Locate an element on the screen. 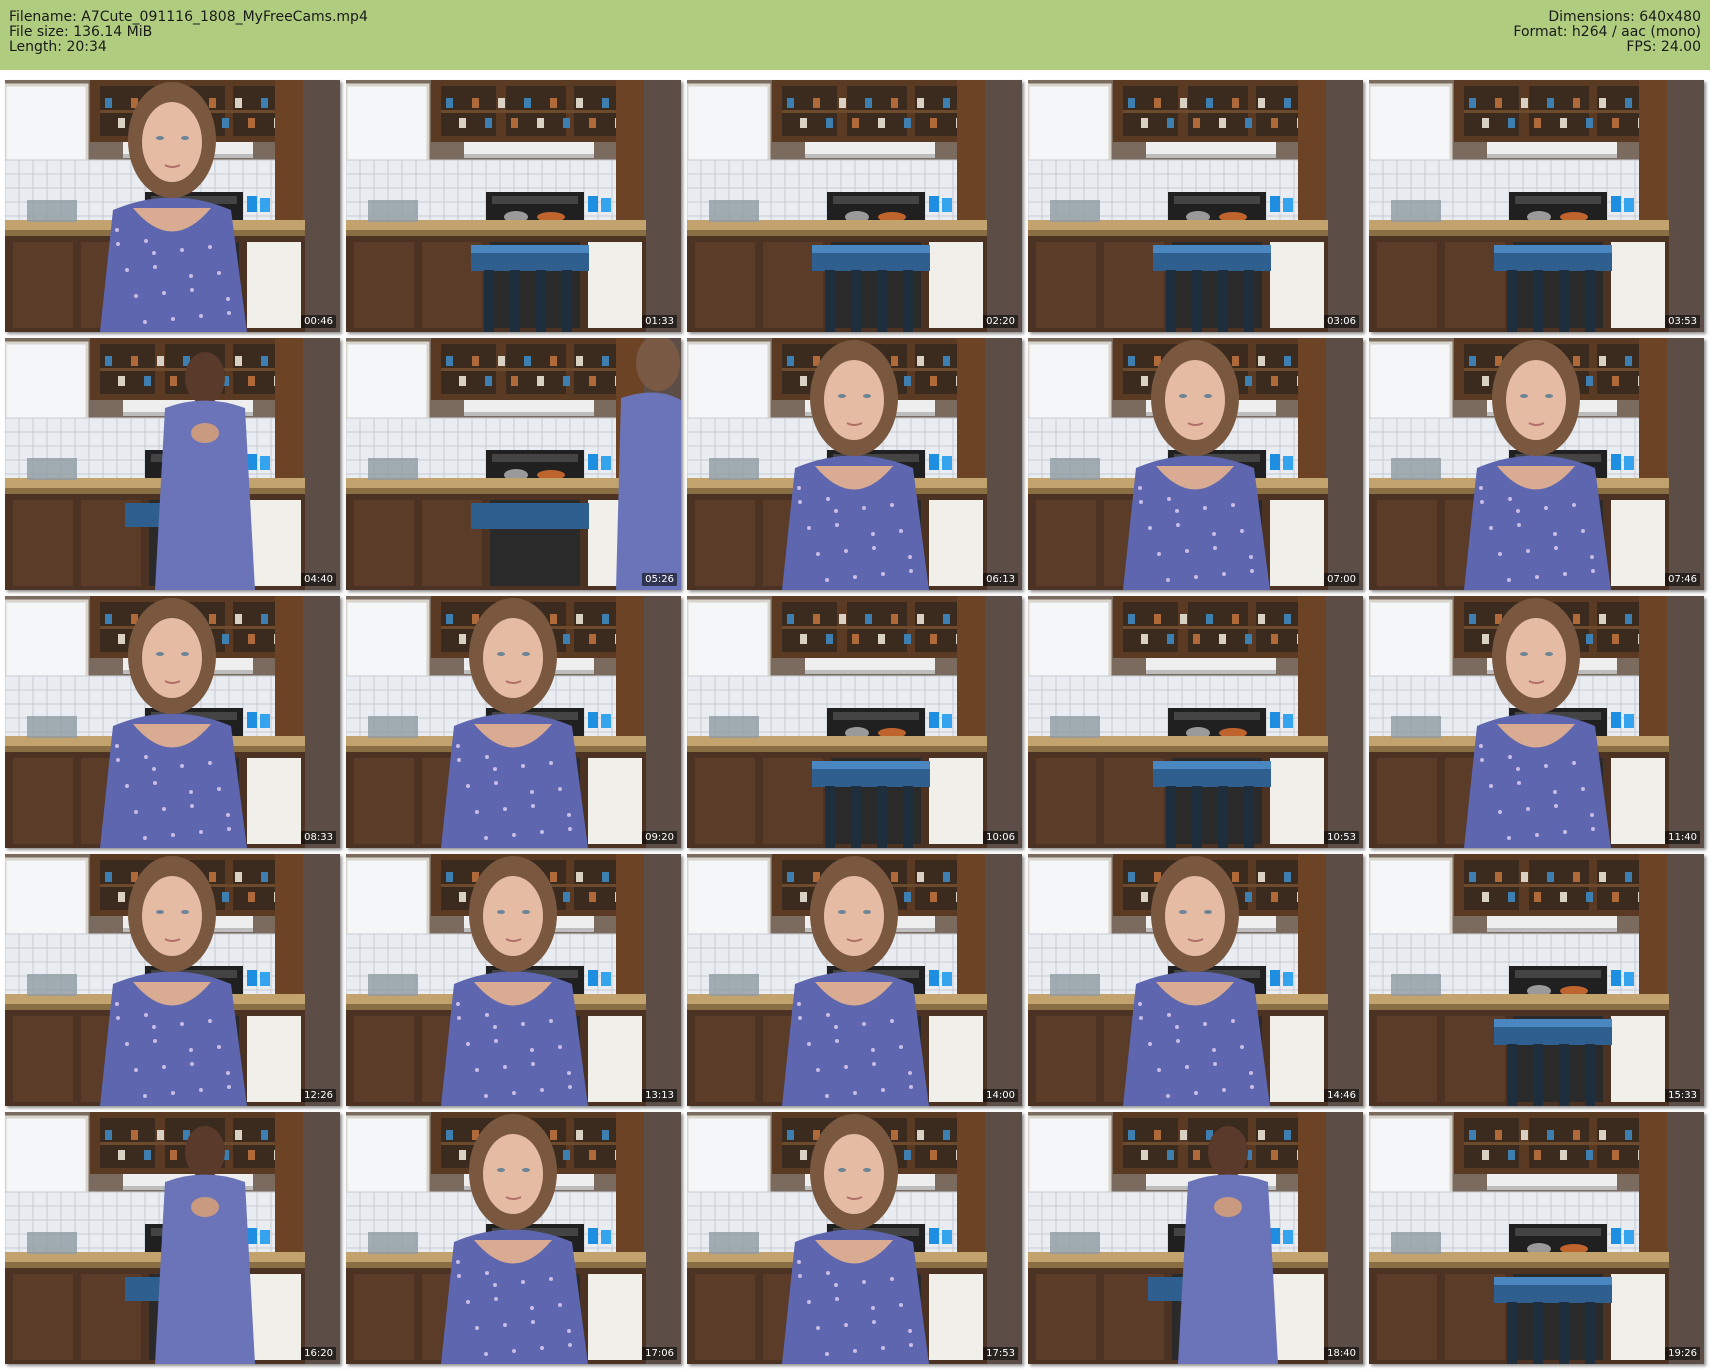  video-thumbnail: 02:20 is located at coordinates (854, 206).